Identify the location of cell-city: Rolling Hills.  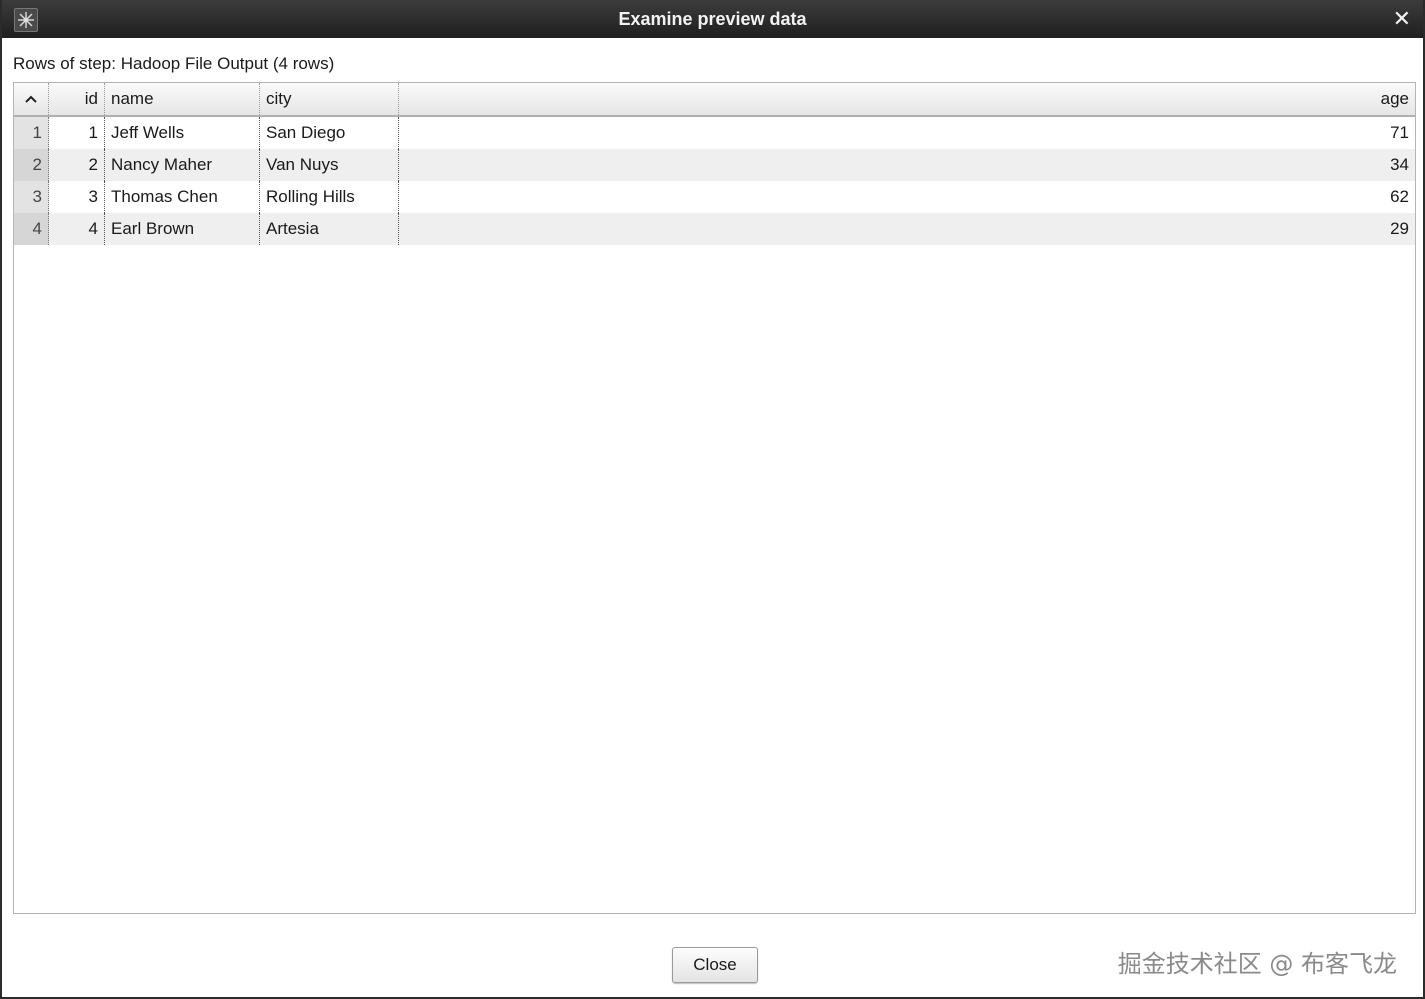
(329, 197).